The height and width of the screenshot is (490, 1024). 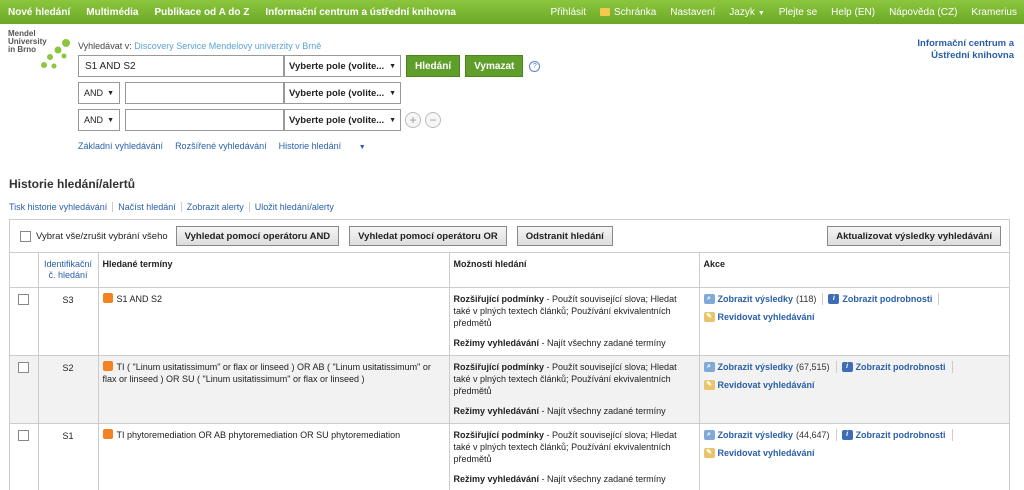 What do you see at coordinates (413, 120) in the screenshot?
I see `add-row-icon: +` at bounding box center [413, 120].